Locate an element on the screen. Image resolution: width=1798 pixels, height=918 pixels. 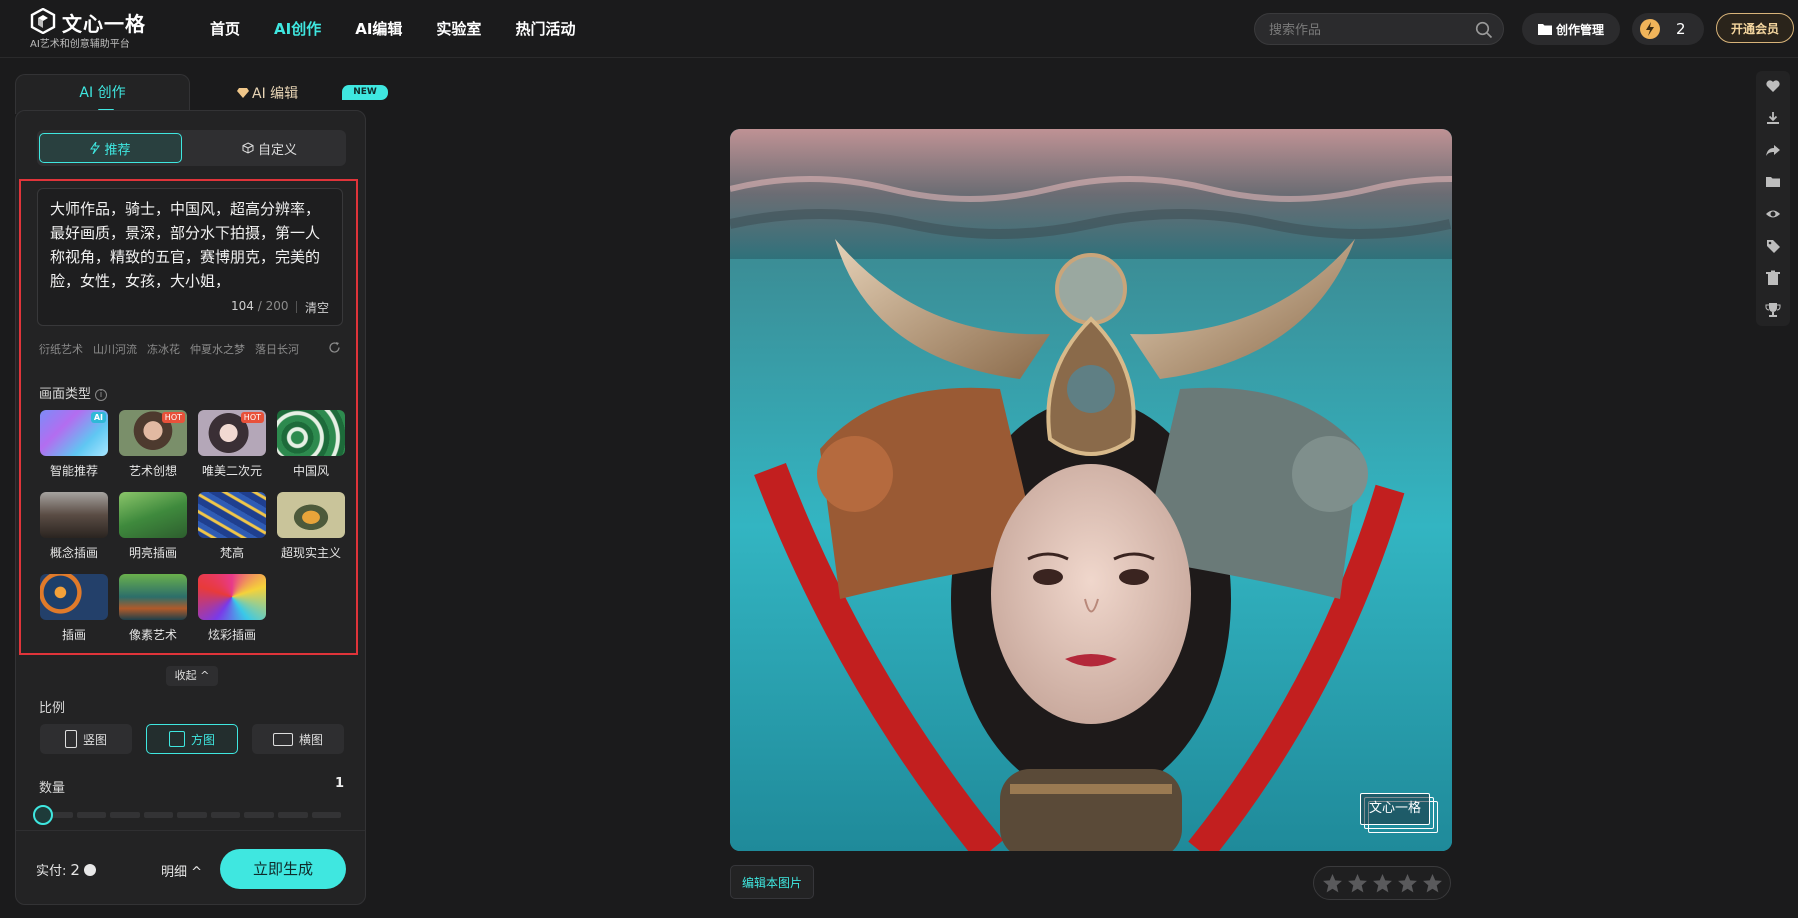
detail-button: 明细 ^ is located at coordinates (181, 870).